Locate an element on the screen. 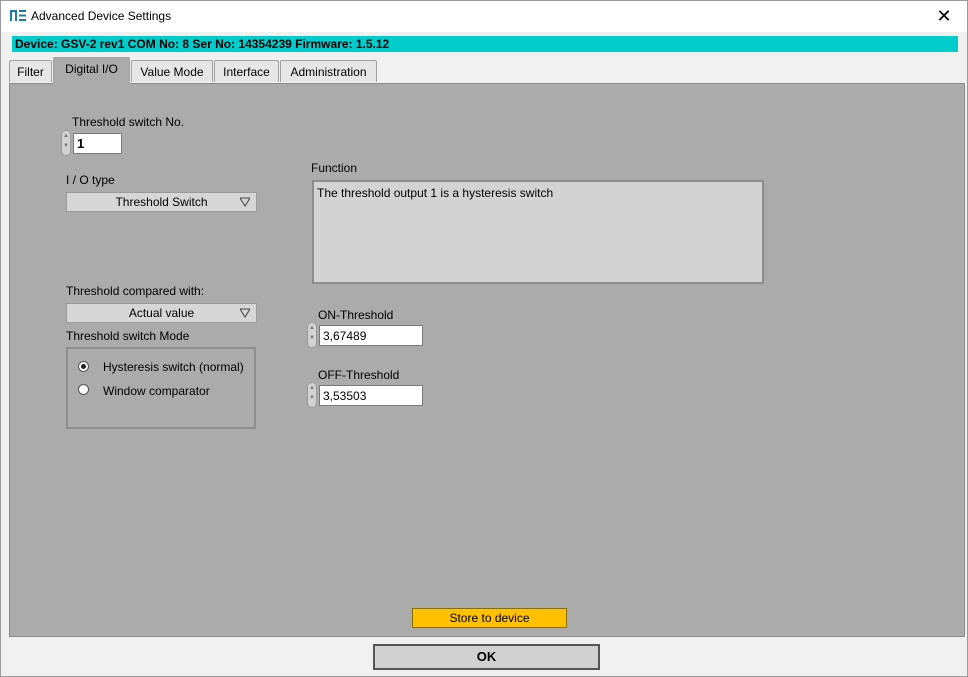 This screenshot has width=968, height=677. hysteresis-radio-label: Hysteresis switch (normal) is located at coordinates (173, 367).